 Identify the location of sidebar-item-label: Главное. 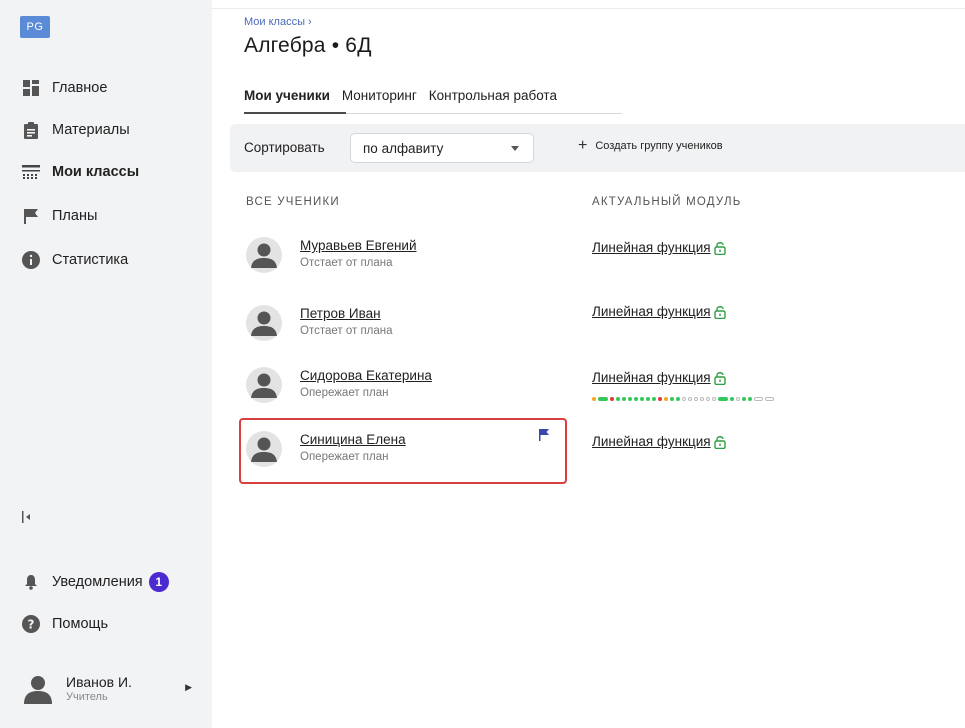
(80, 88).